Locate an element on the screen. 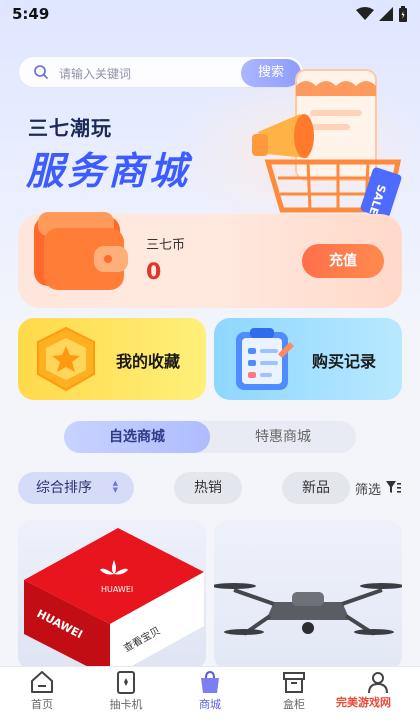  product-card: HUAWEI HUAWEI 查看宝贝 is located at coordinates (112, 595).